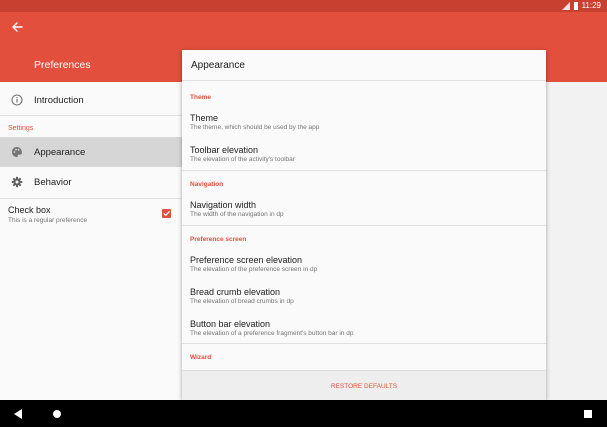  What do you see at coordinates (57, 414) in the screenshot?
I see `home-icon` at bounding box center [57, 414].